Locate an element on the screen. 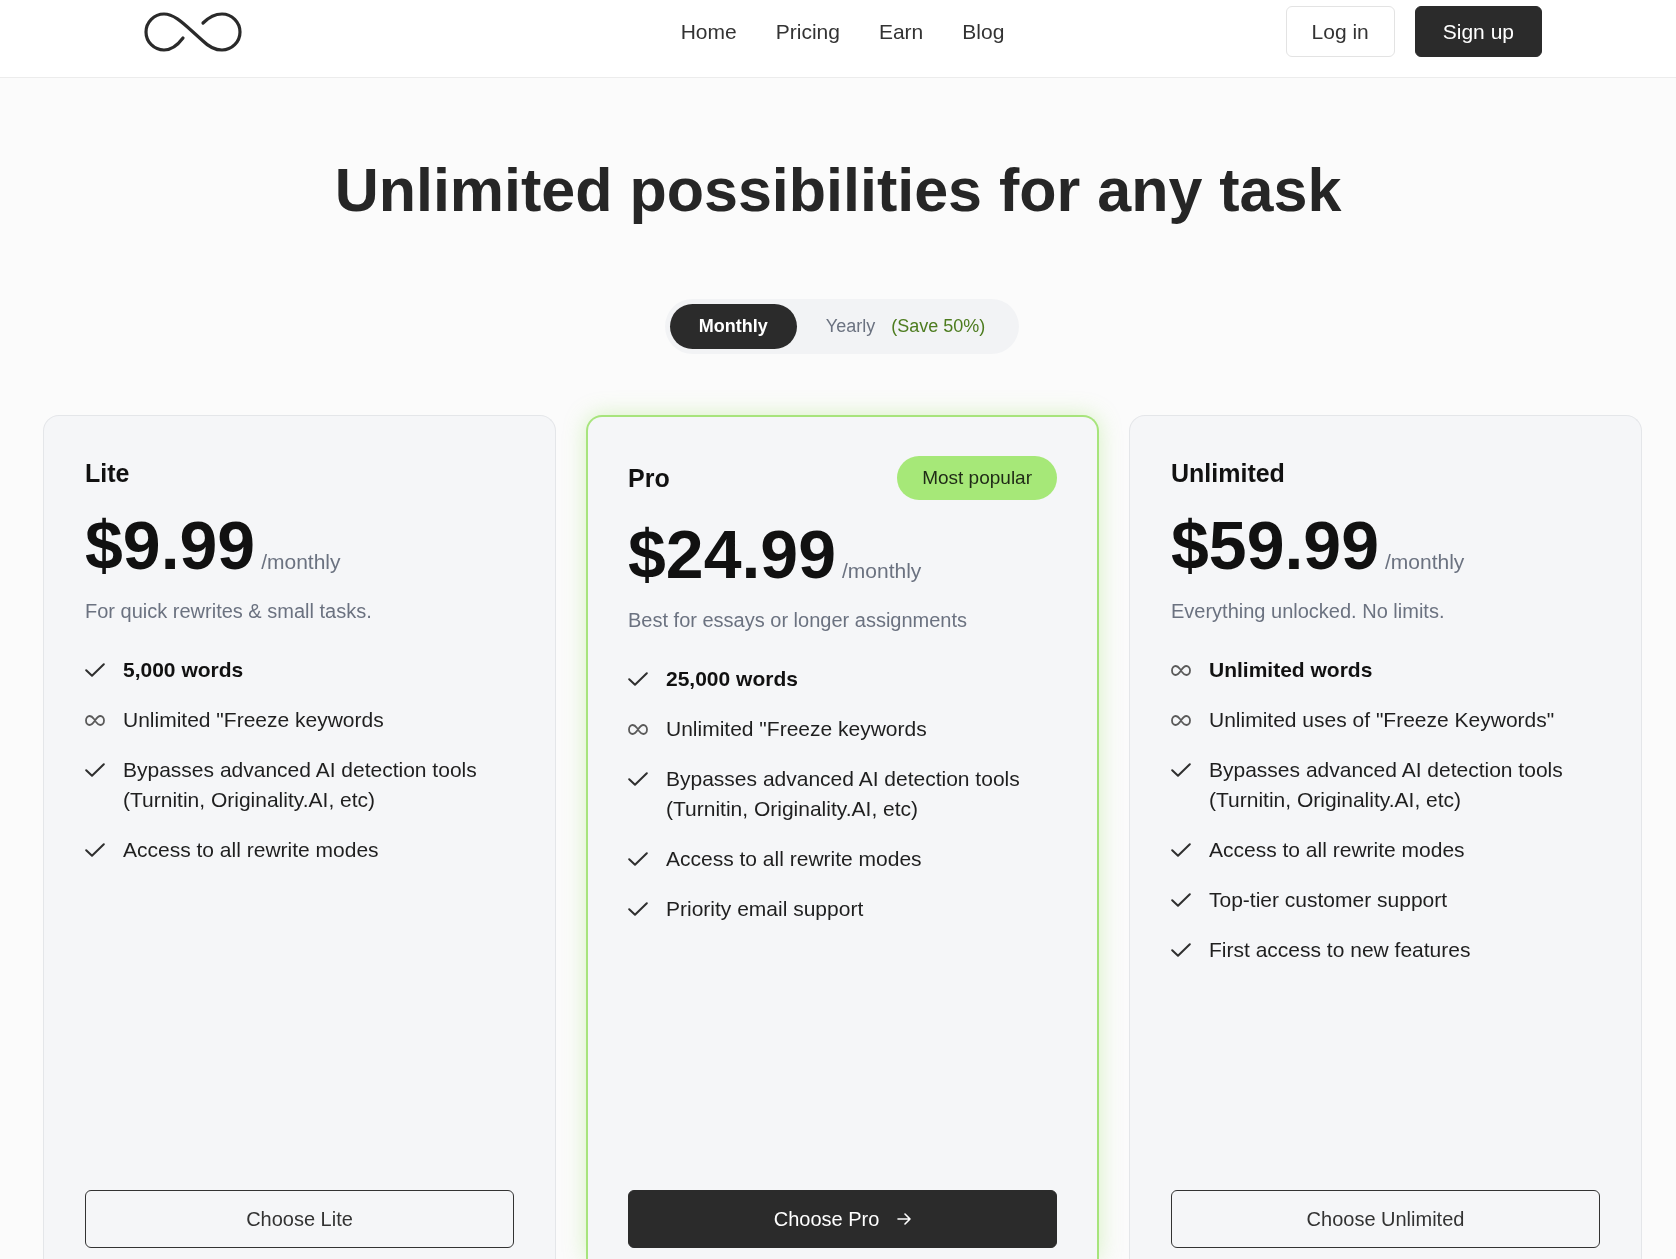  choose-plan-button: Choose Unlimited is located at coordinates (1385, 1219).